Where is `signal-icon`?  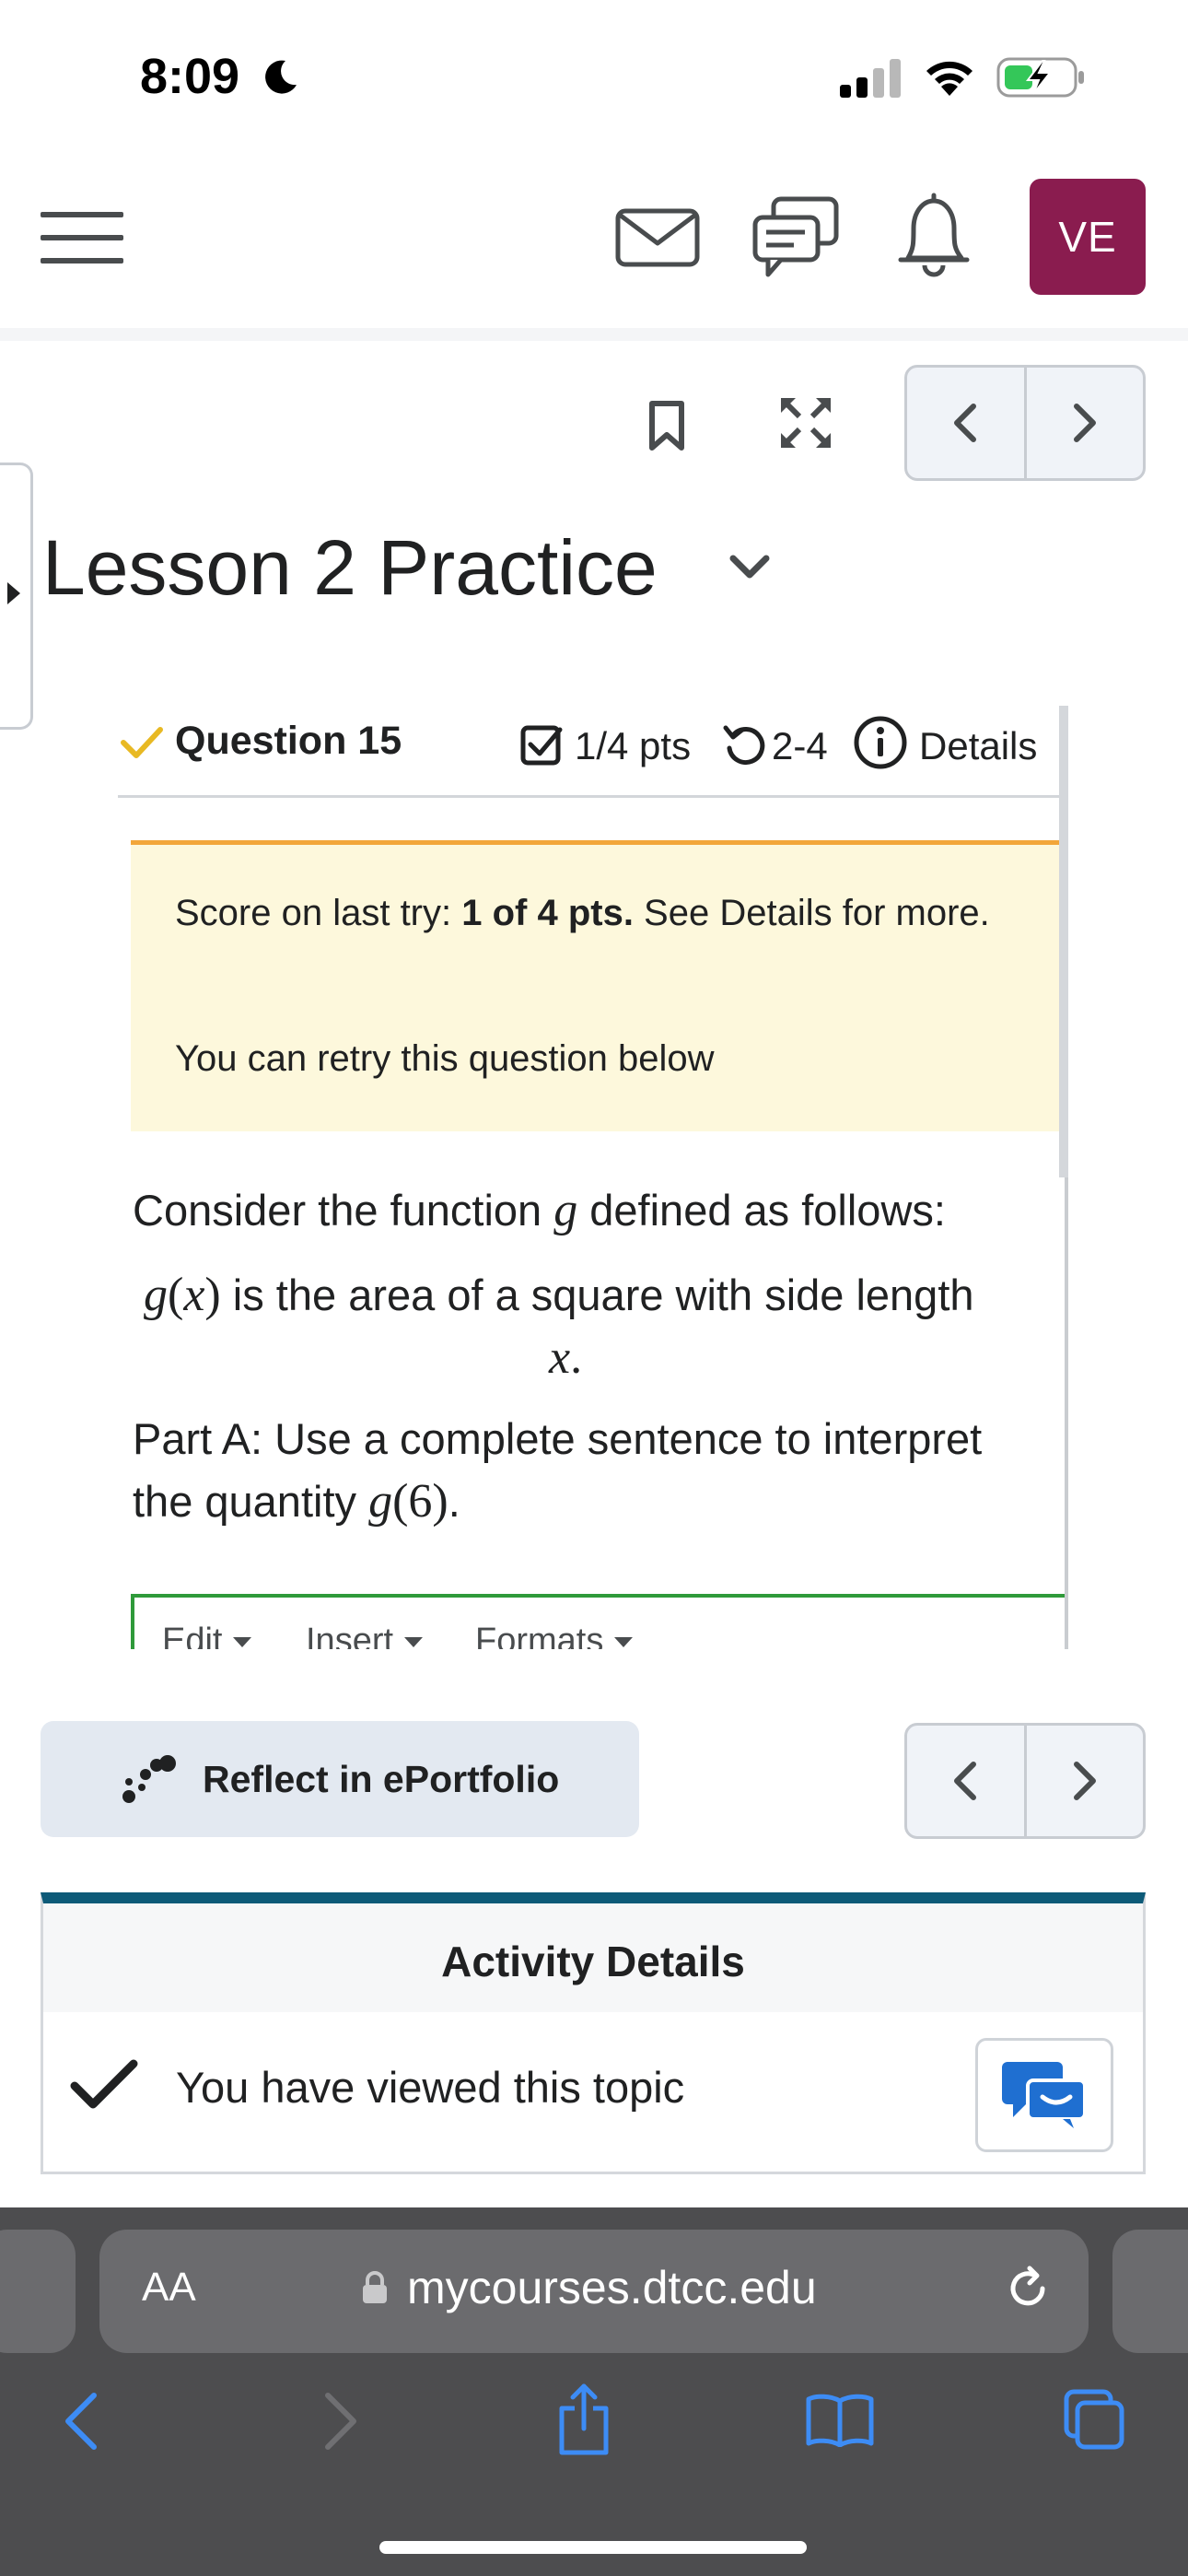 signal-icon is located at coordinates (871, 78).